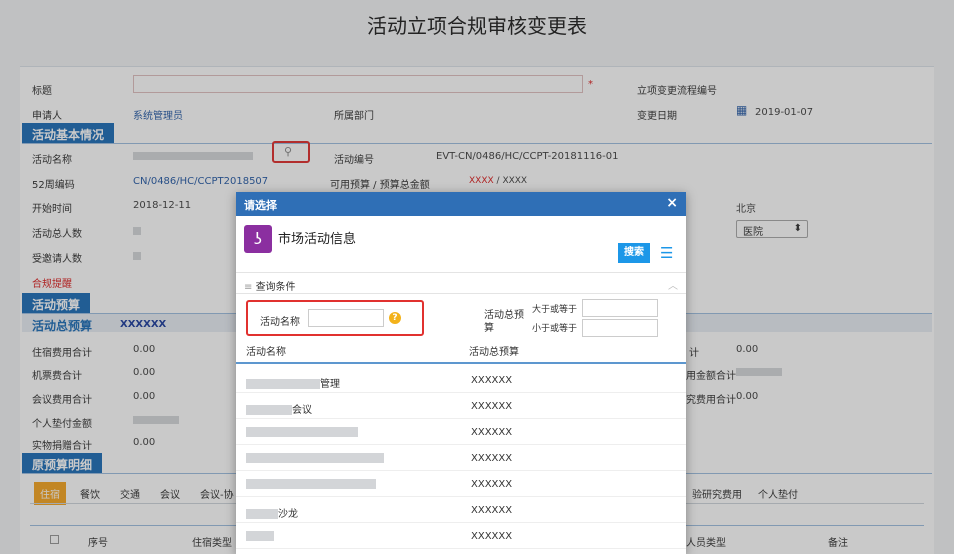 The height and width of the screenshot is (554, 954). Describe the element at coordinates (461, 406) in the screenshot. I see `result-row: 会议 XXXXXX` at that location.